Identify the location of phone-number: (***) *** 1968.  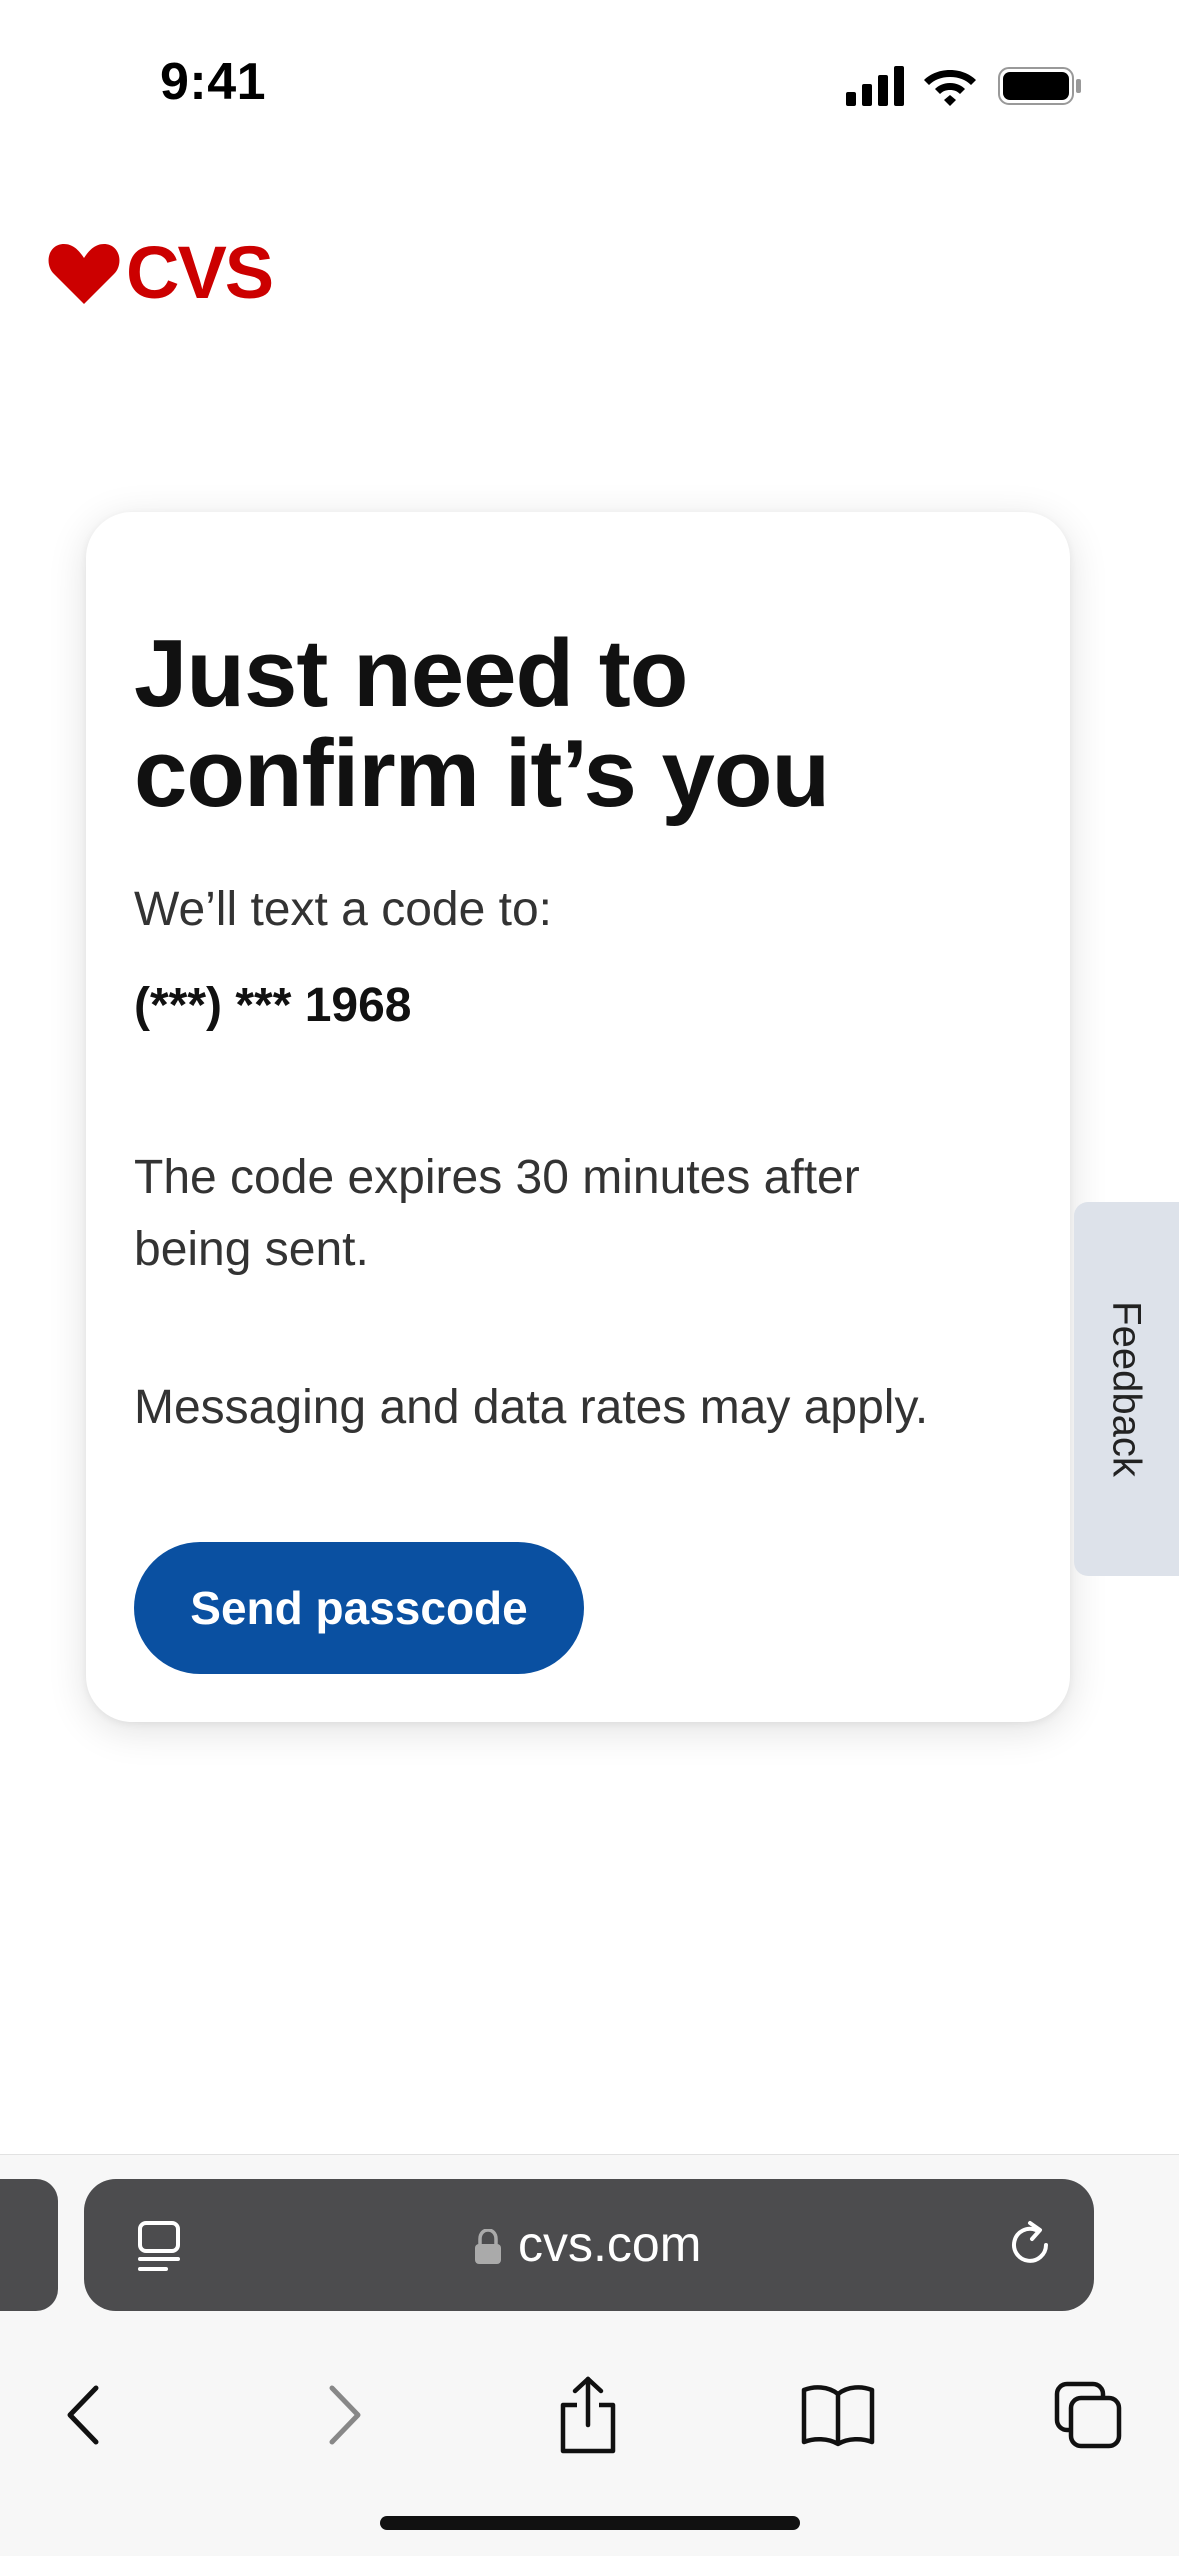
(273, 1005).